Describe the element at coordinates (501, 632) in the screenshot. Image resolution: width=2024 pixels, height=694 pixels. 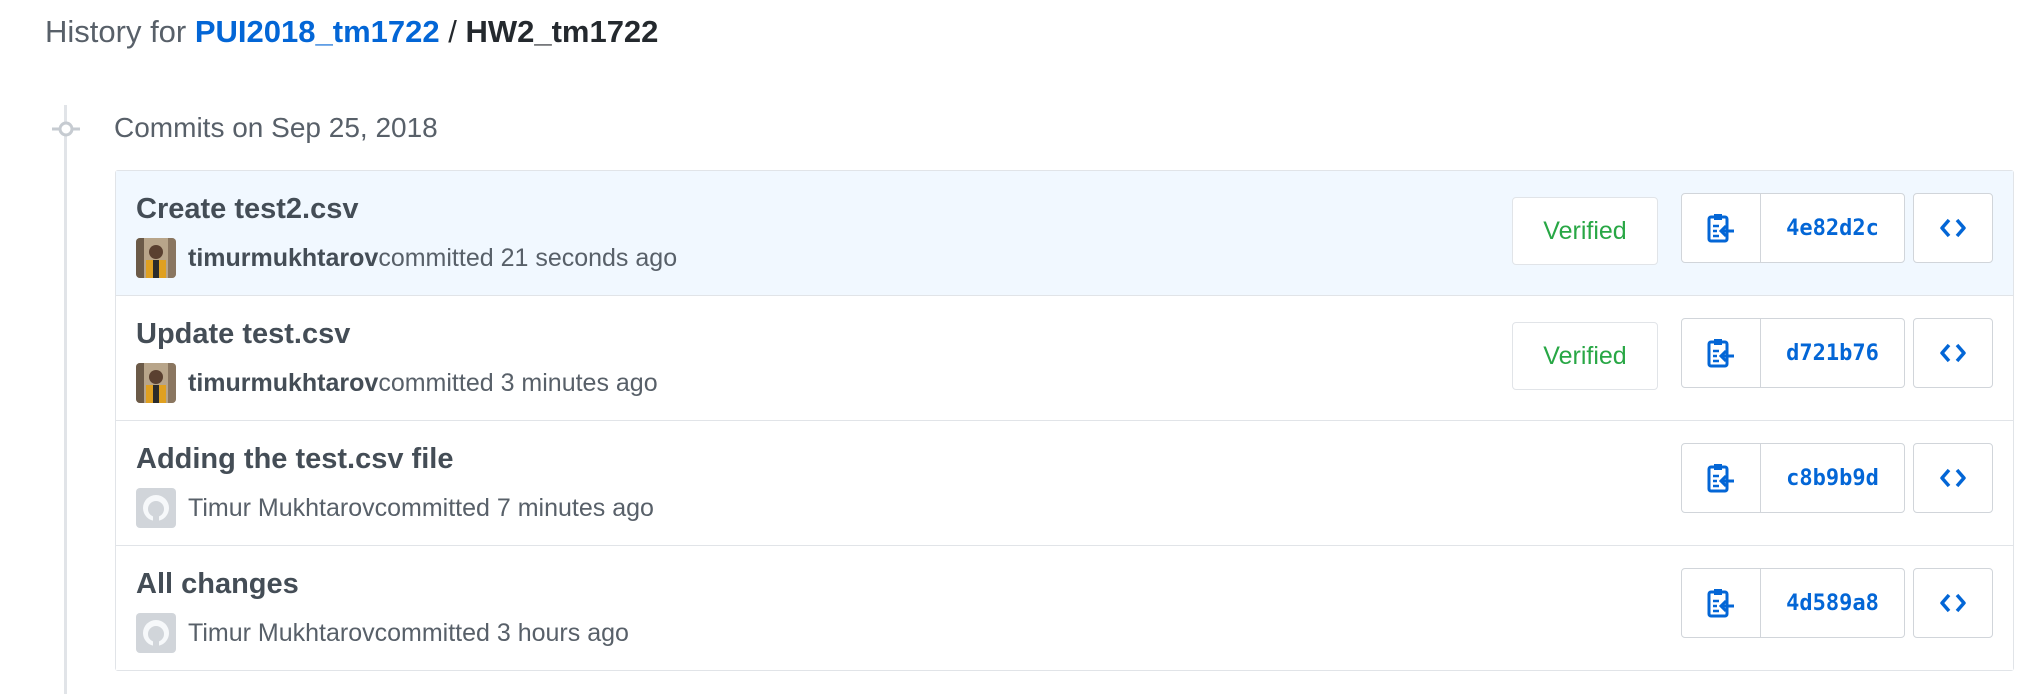
I see `commit-action: committed 3 hours ago` at that location.